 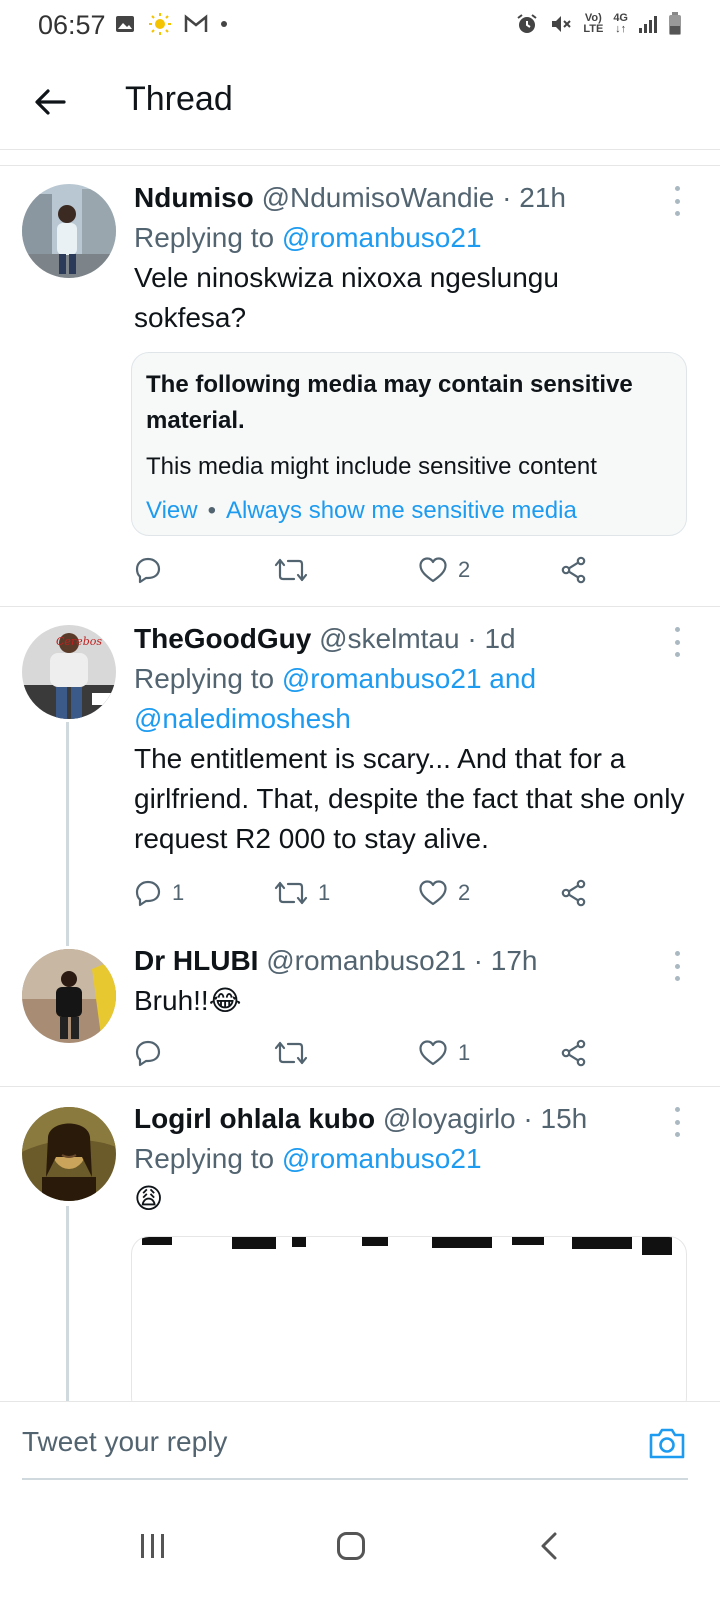 What do you see at coordinates (194, 197) in the screenshot?
I see `display-name: Ndumiso` at bounding box center [194, 197].